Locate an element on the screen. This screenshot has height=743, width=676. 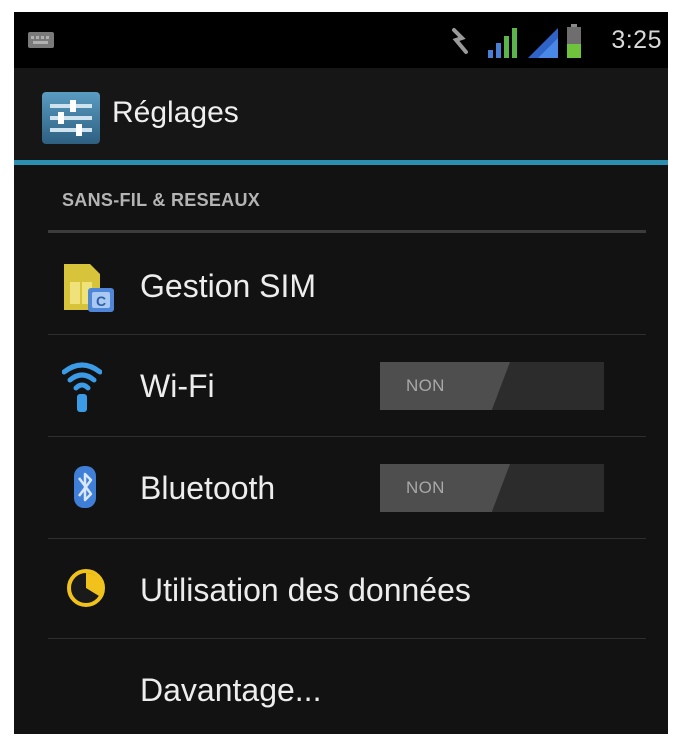
wifi-toggle: NON is located at coordinates (492, 386).